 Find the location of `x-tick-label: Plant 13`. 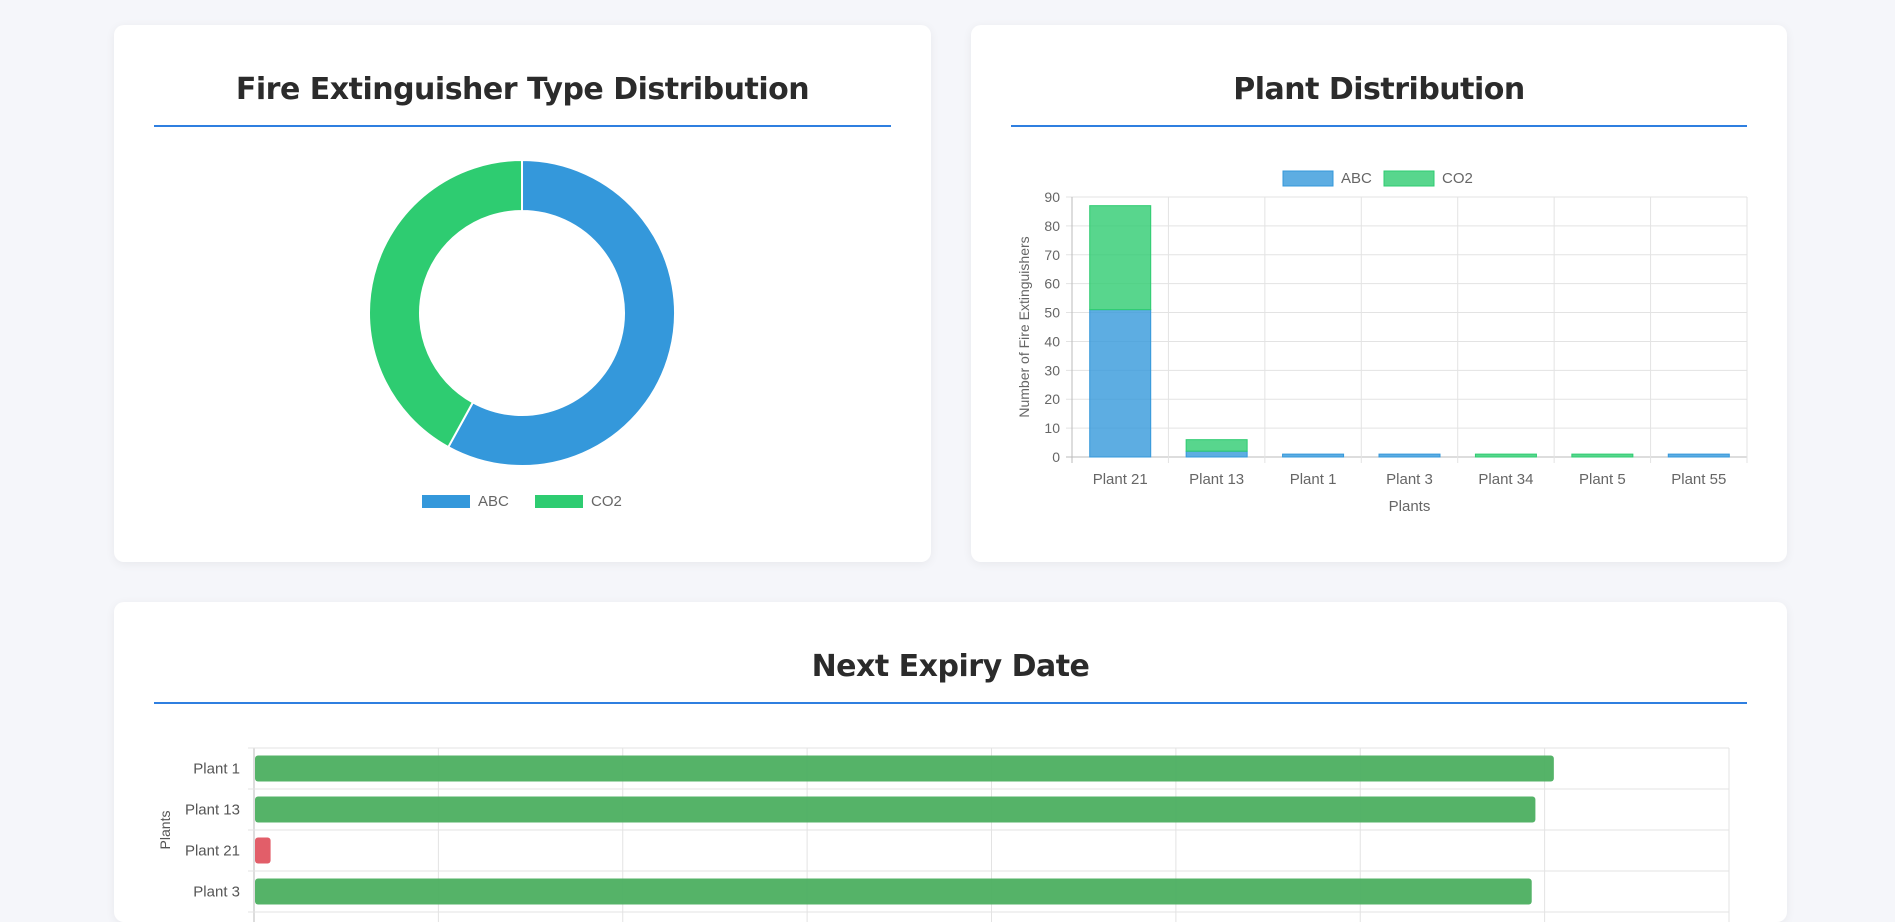

x-tick-label: Plant 13 is located at coordinates (1216, 479).